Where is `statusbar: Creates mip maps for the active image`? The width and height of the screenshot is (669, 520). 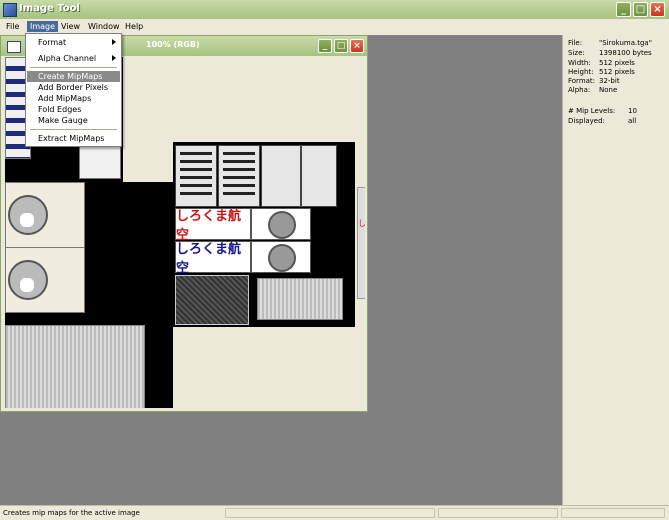
statusbar: Creates mip maps for the active image is located at coordinates (334, 512).